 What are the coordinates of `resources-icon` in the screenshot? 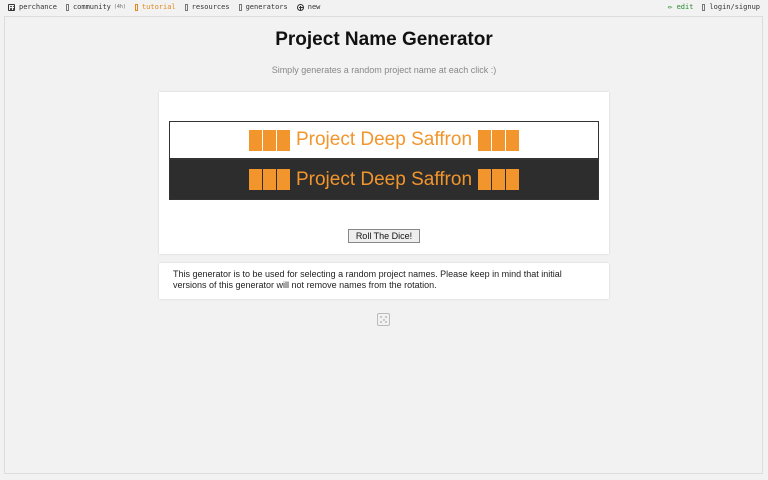 It's located at (186, 7).